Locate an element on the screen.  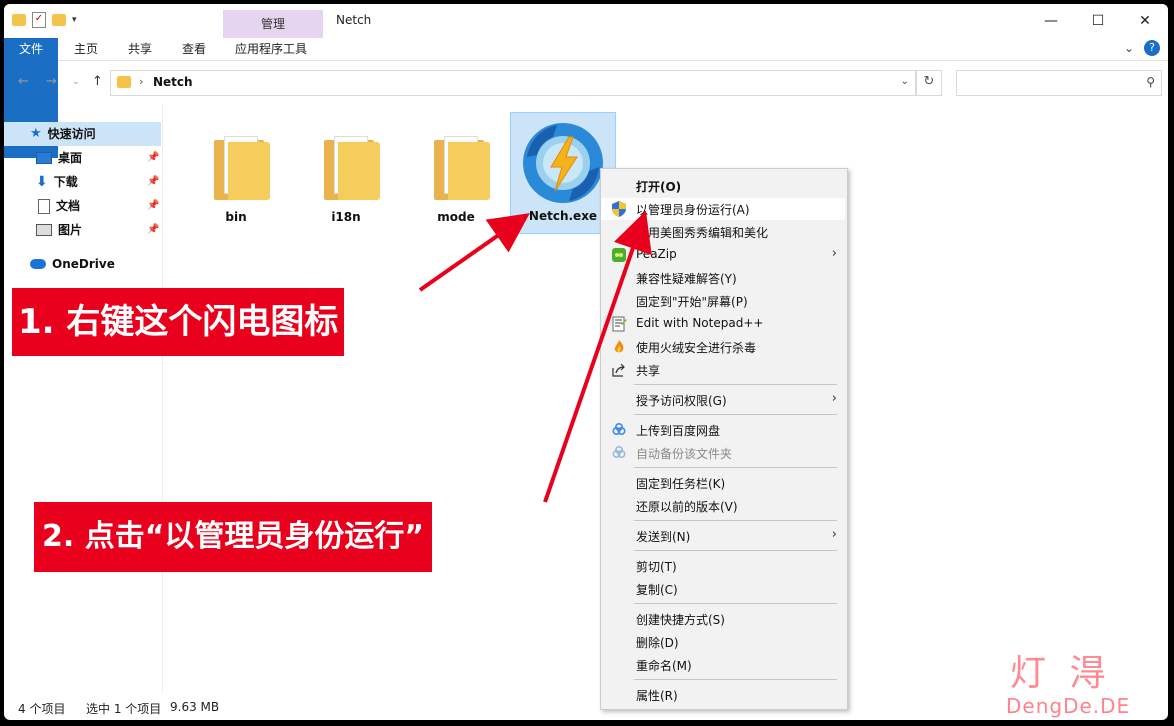
annotation-arrows is located at coordinates (535, 356).